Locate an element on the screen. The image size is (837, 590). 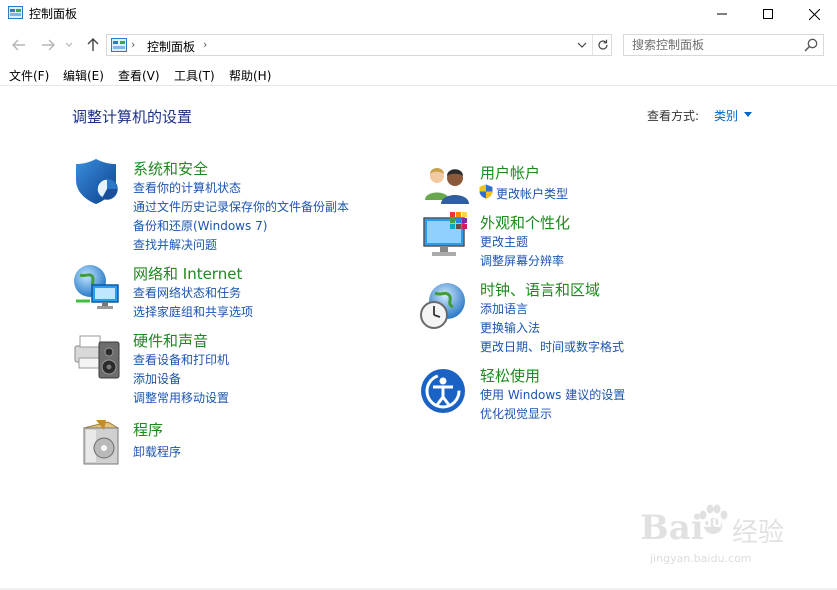
up-button is located at coordinates (93, 45).